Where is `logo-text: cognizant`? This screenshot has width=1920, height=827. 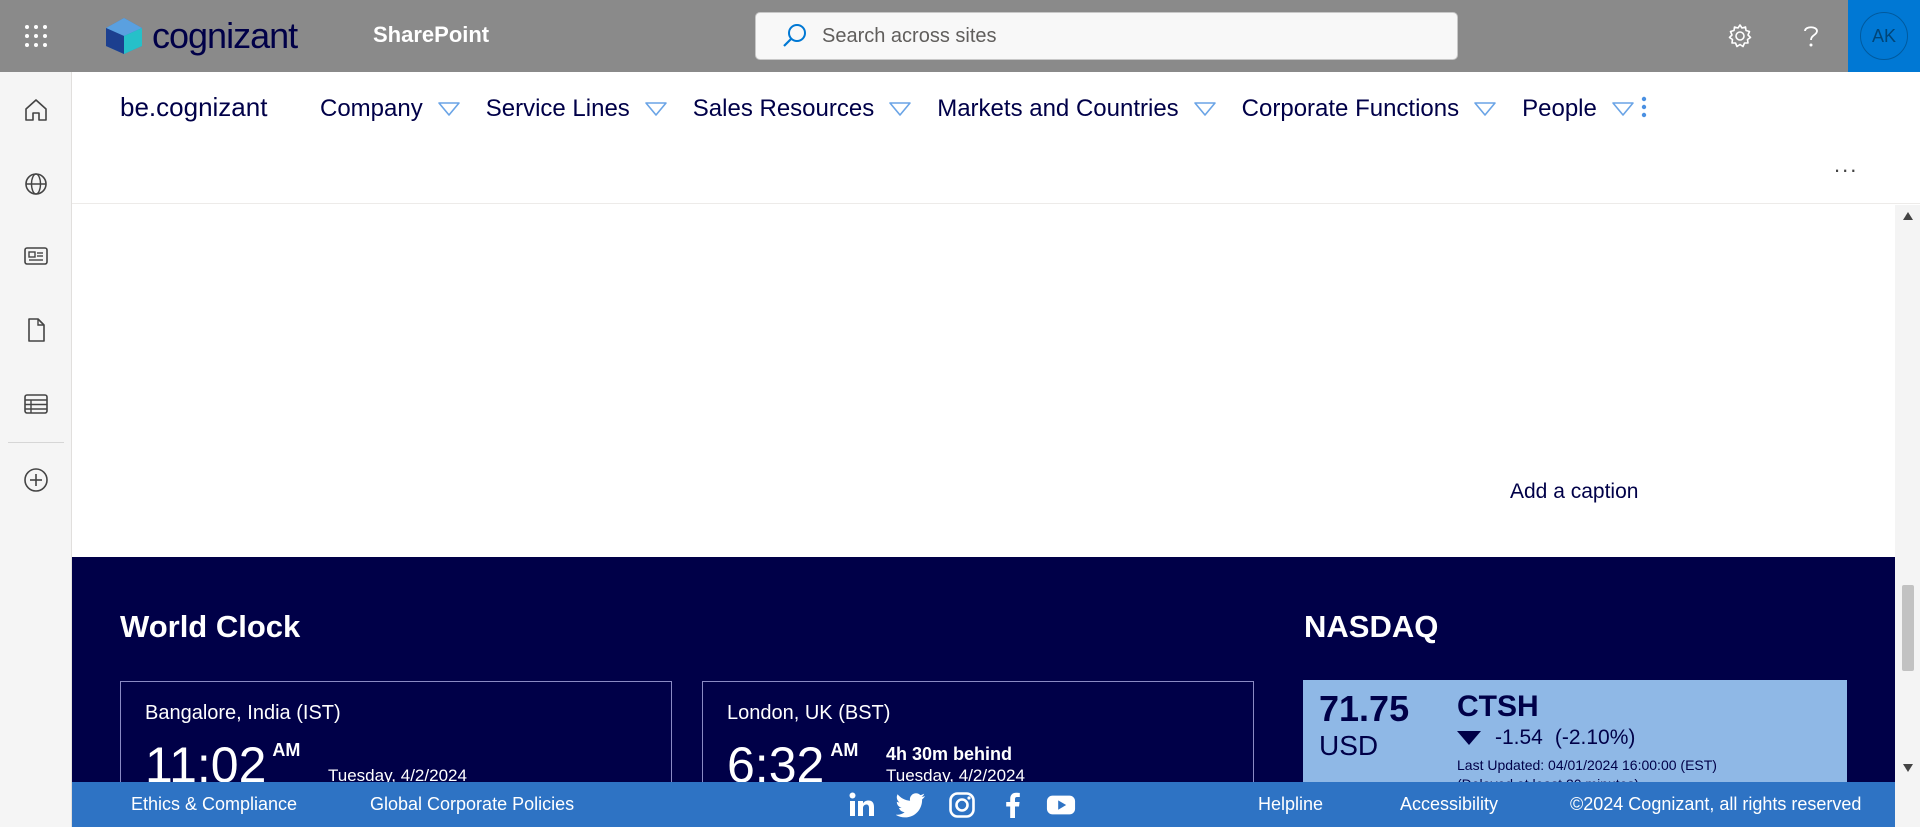
logo-text: cognizant is located at coordinates (225, 35).